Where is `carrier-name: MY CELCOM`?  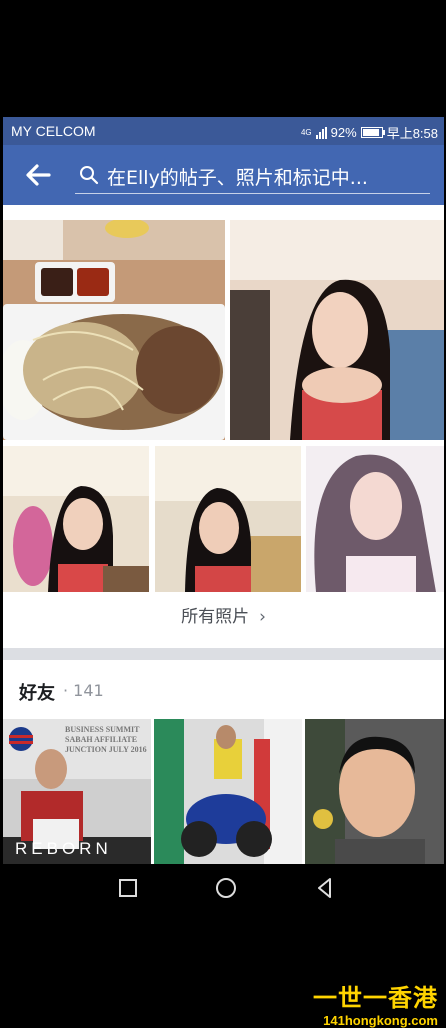
carrier-name: MY CELCOM is located at coordinates (53, 131).